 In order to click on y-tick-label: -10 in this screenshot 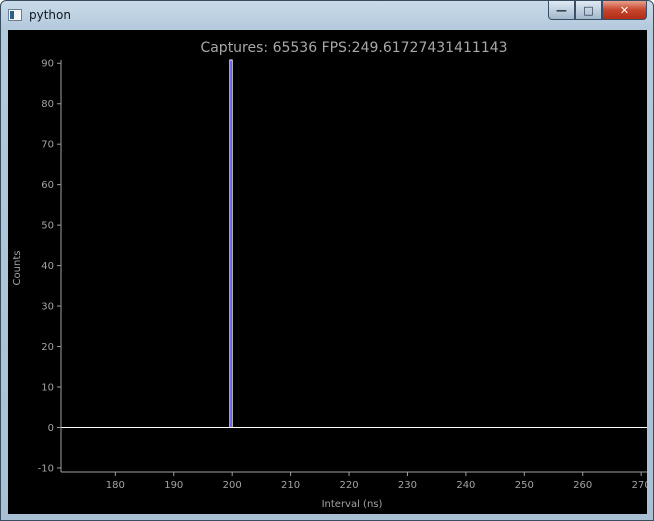, I will do `click(46, 468)`.